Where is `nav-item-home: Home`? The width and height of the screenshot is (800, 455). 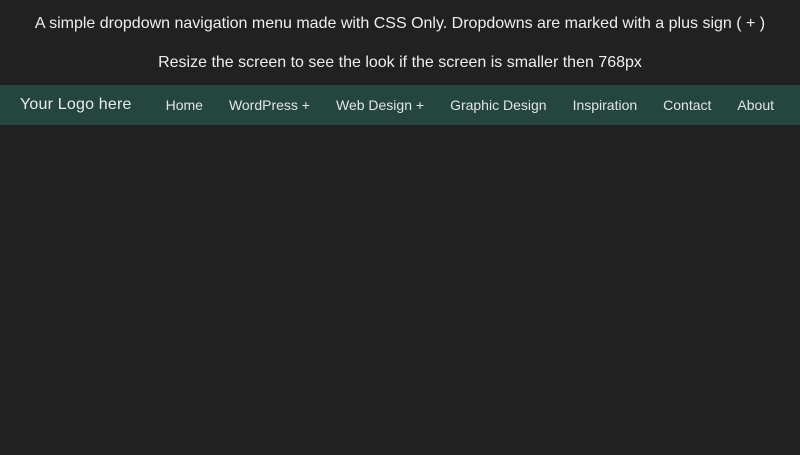
nav-item-home: Home is located at coordinates (184, 105).